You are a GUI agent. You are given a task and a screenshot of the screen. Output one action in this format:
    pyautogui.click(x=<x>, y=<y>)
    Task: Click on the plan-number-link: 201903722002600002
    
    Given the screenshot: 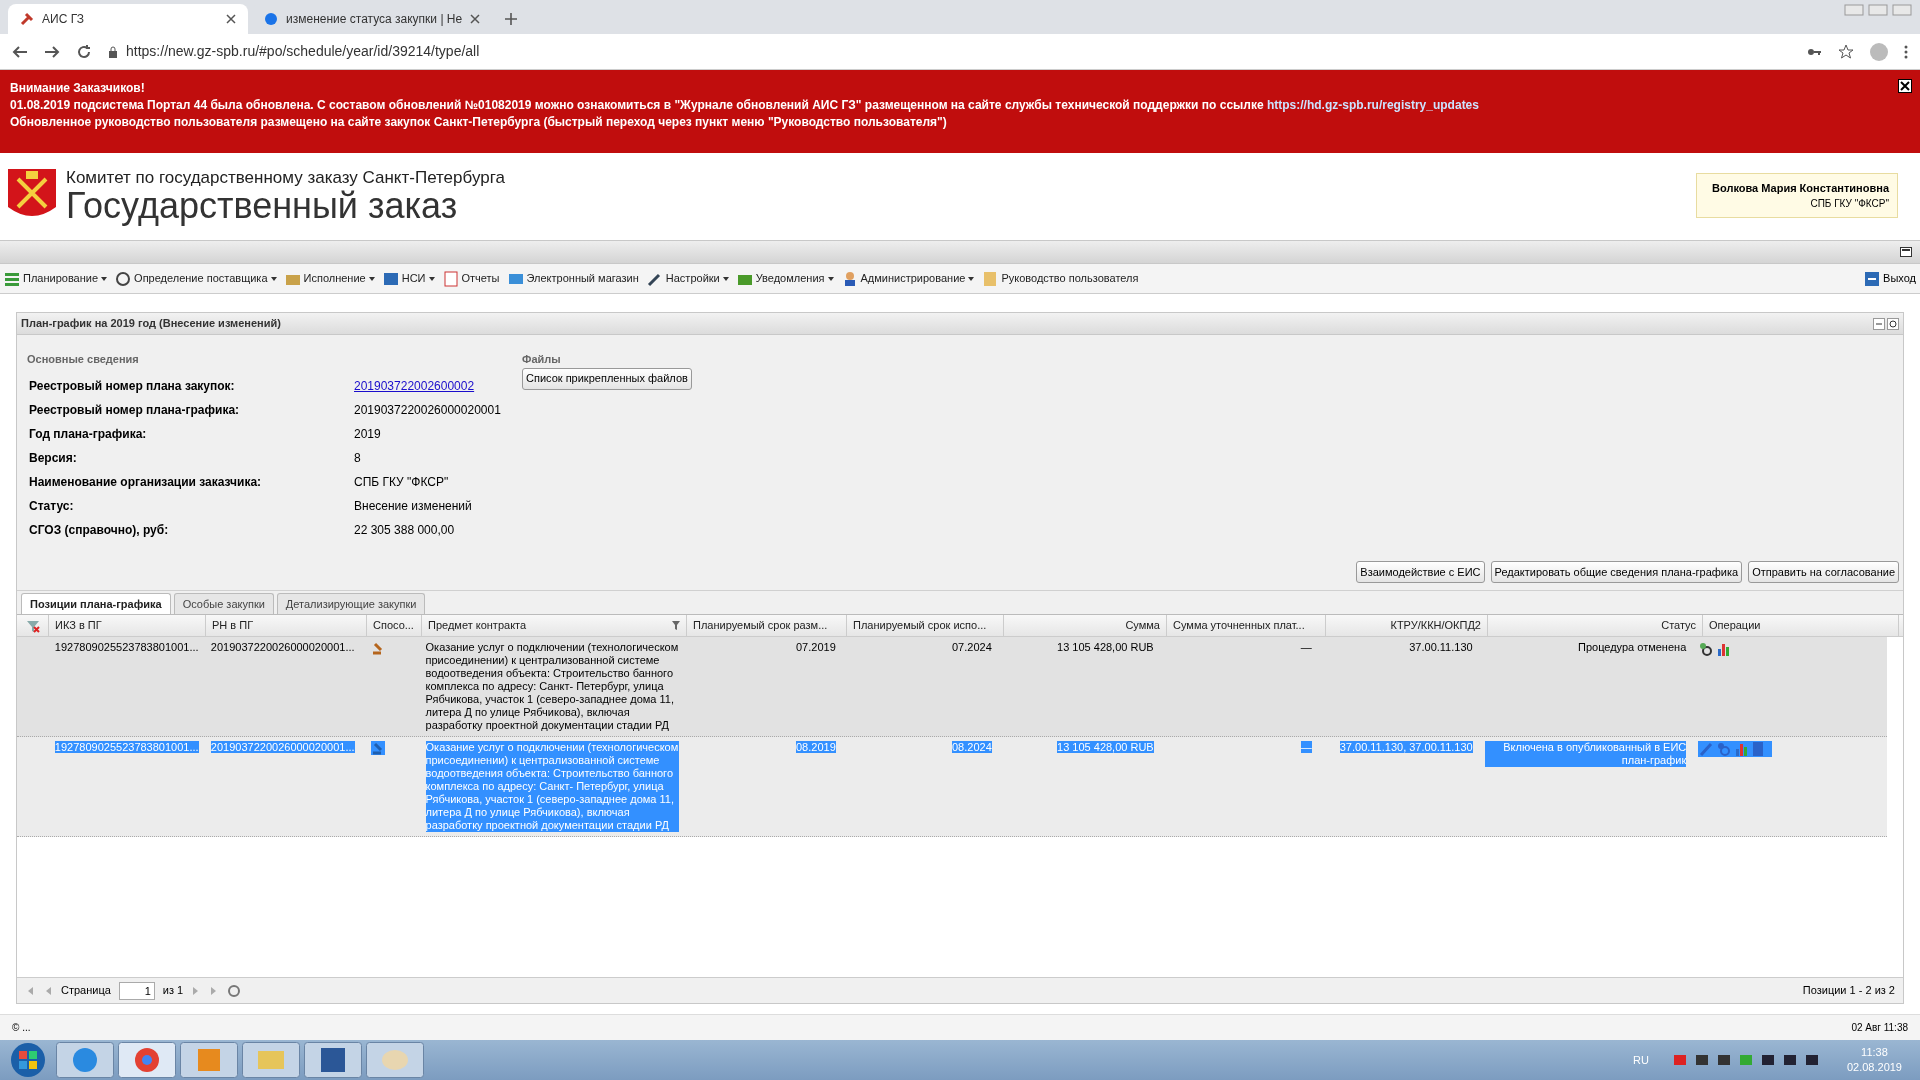 What is the action you would take?
    pyautogui.click(x=414, y=385)
    